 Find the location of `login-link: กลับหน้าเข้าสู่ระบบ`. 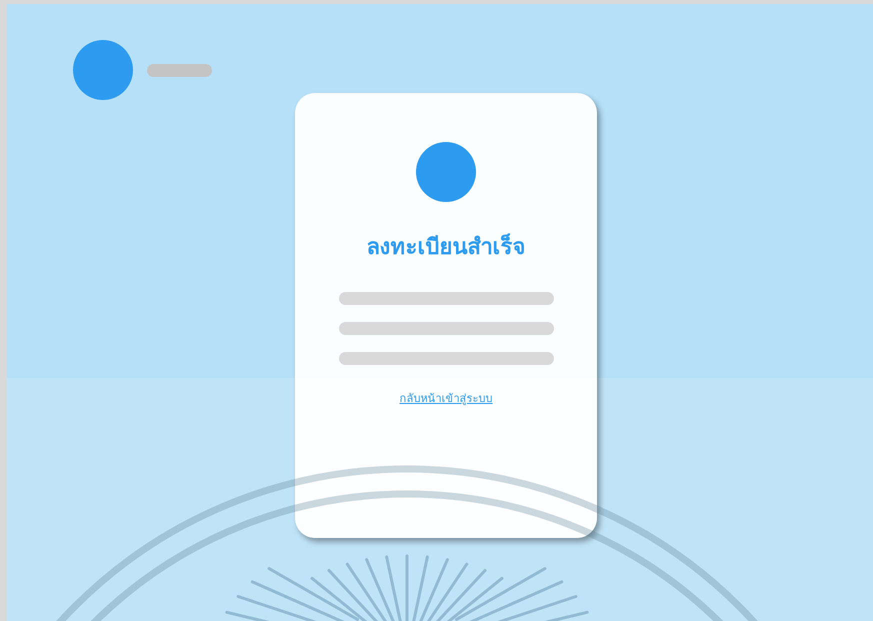

login-link: กลับหน้าเข้าสู่ระบบ is located at coordinates (446, 399).